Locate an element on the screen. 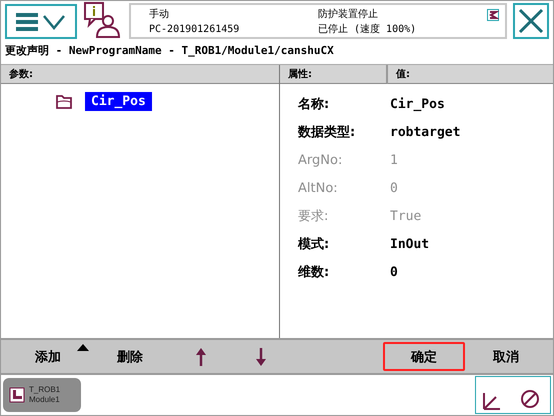 The image size is (554, 416). column-header: 属性: is located at coordinates (334, 74).